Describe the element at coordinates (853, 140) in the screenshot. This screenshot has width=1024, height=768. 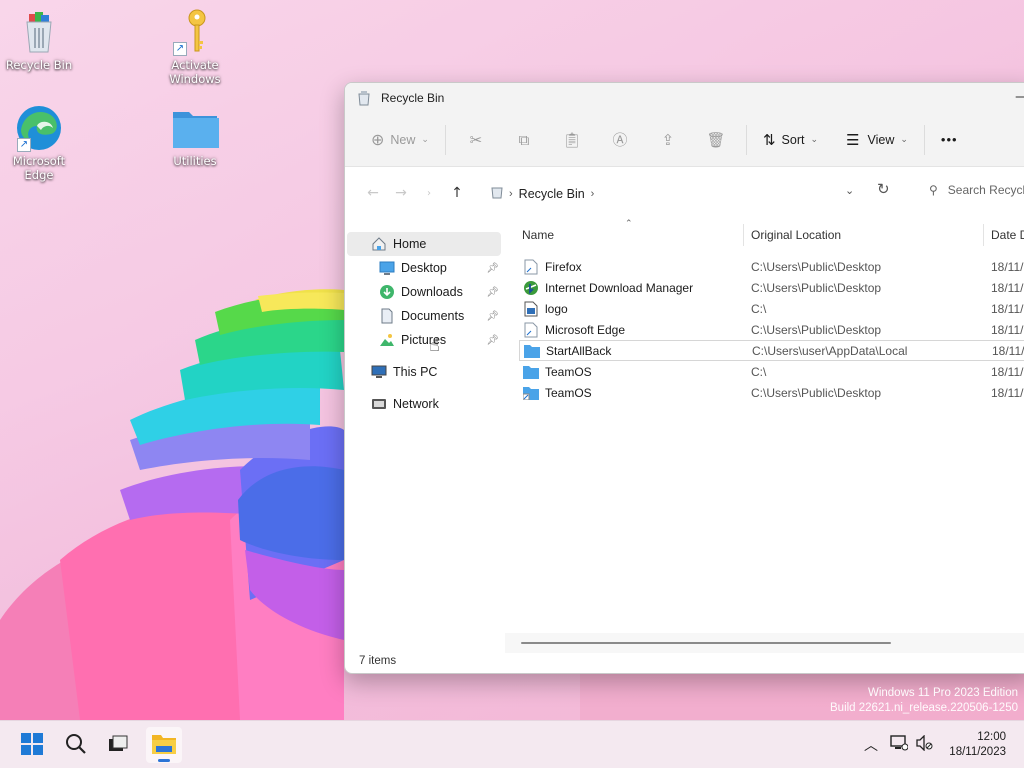
I see `view-list-icon: ☰` at that location.